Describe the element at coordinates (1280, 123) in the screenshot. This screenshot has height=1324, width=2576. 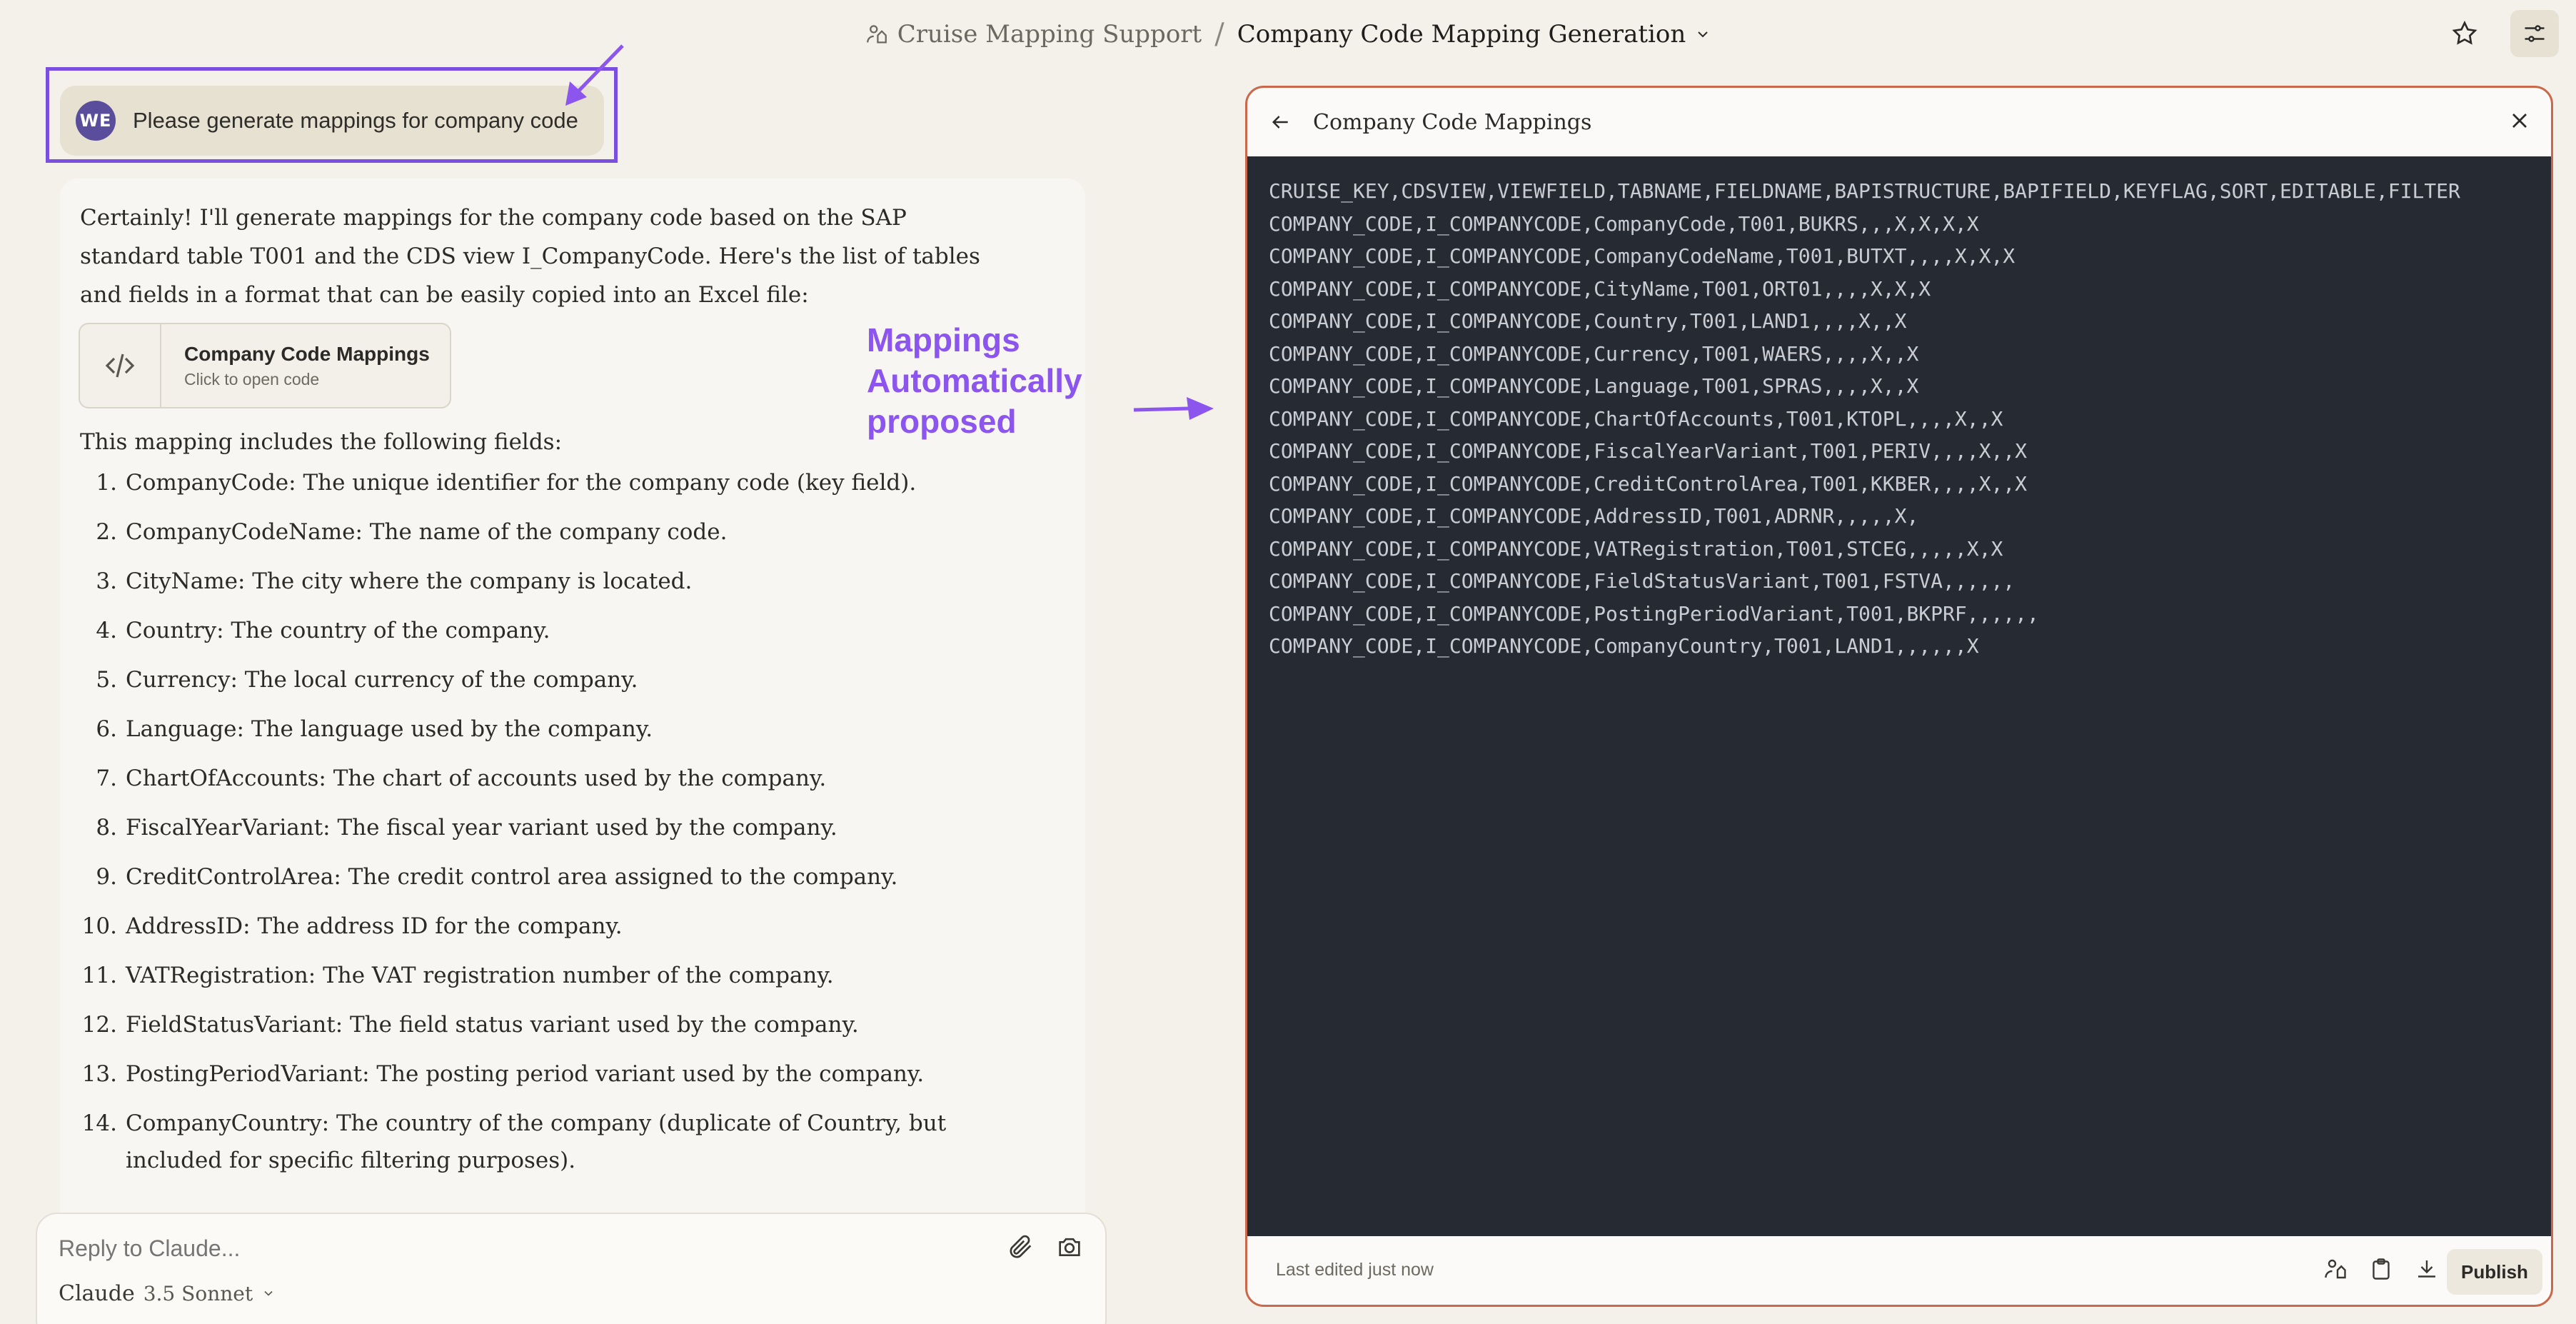
I see `back-arrow-icon` at that location.